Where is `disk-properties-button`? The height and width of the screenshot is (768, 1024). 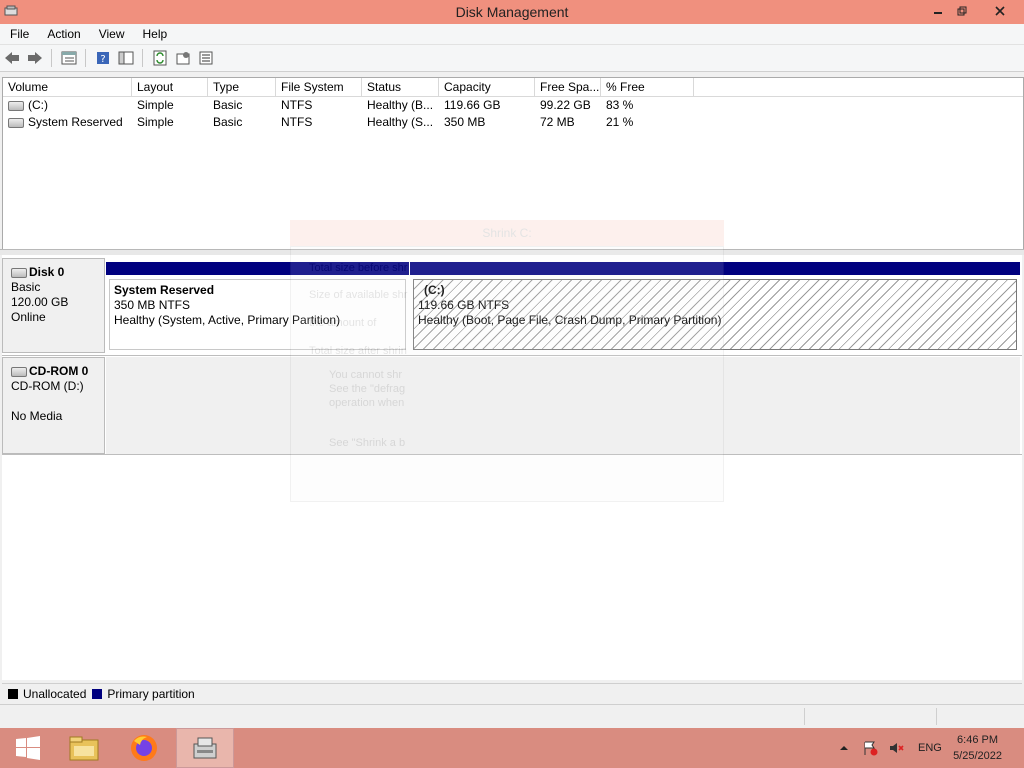 disk-properties-button is located at coordinates (206, 58).